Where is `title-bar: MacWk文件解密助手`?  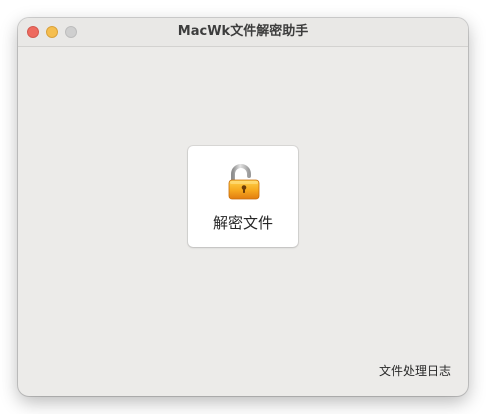 title-bar: MacWk文件解密助手 is located at coordinates (243, 32).